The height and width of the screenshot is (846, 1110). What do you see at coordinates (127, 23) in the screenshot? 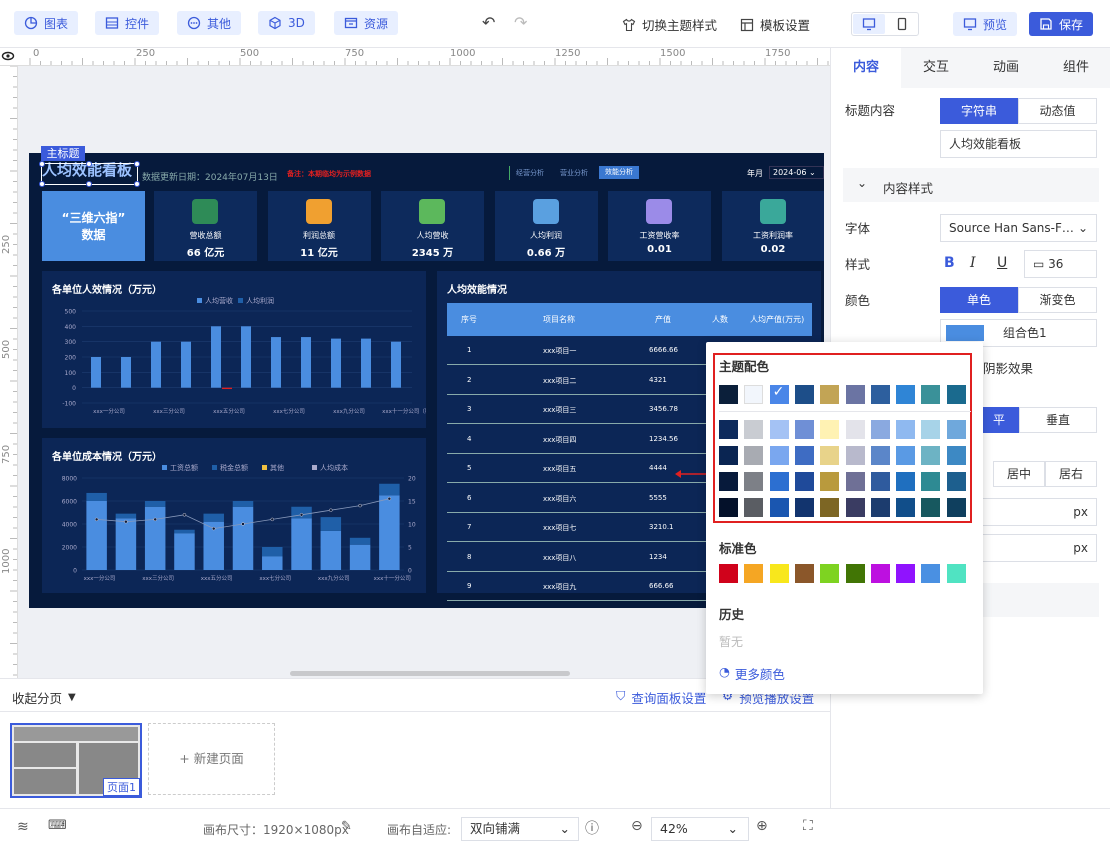
I see `control-button: 控件` at bounding box center [127, 23].